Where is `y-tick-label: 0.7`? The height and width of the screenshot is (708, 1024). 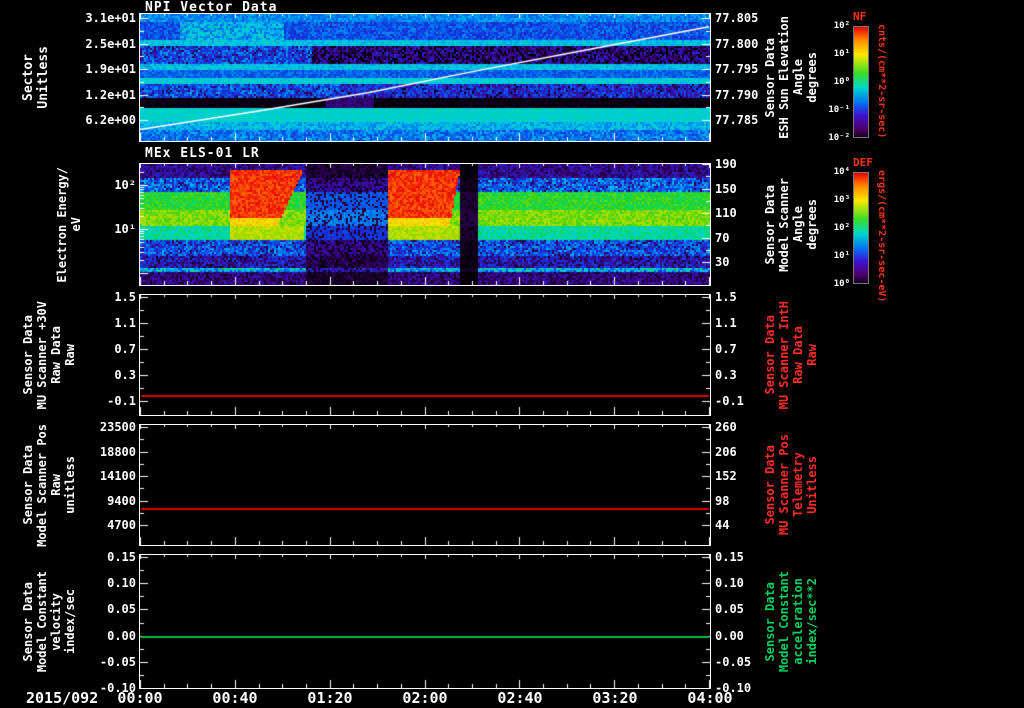
y-tick-label: 0.7 is located at coordinates (125, 349).